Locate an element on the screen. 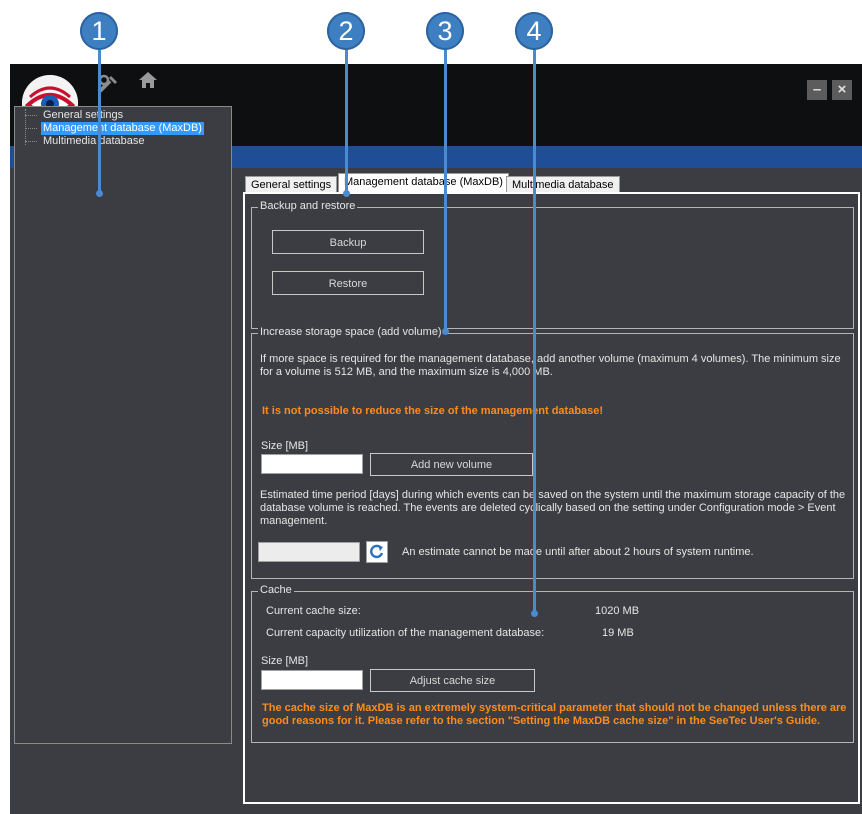 Image resolution: width=862 pixels, height=814 pixels. tree-item-multimedia-database: Multimedia database is located at coordinates (94, 141).